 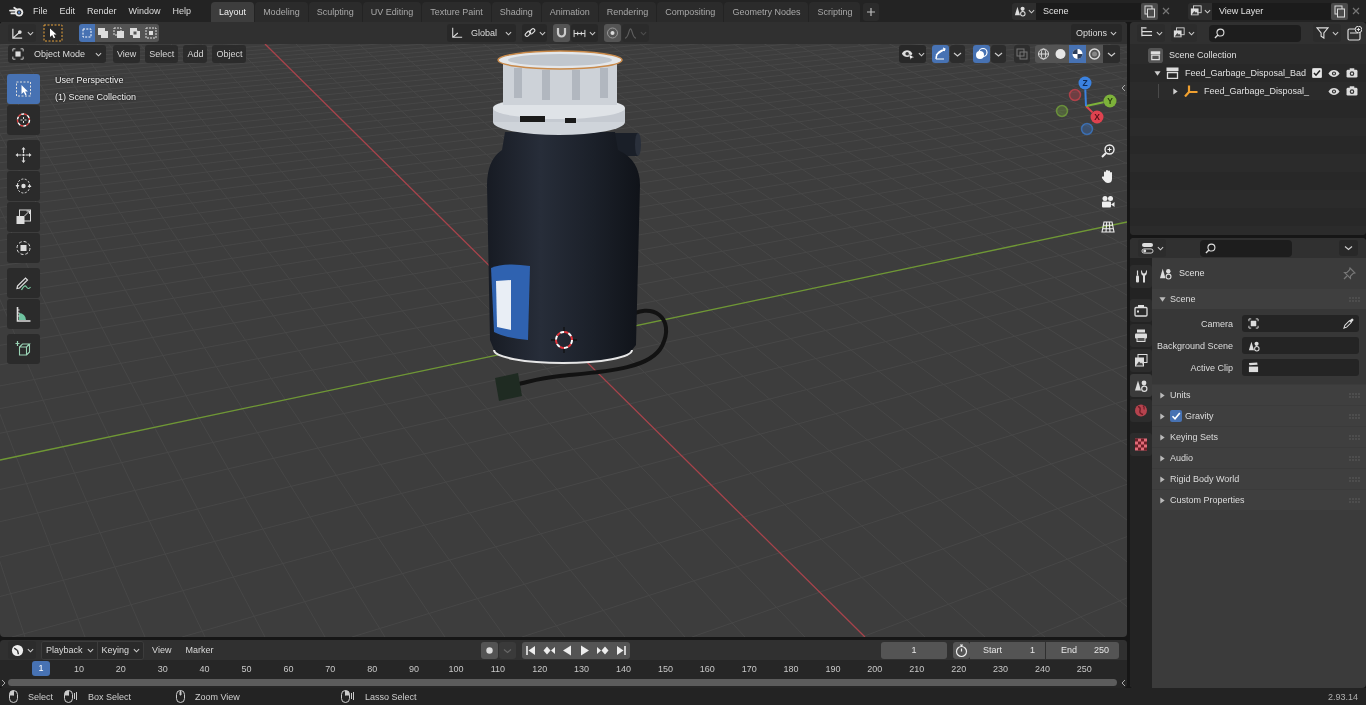 I want to click on display-mode-button, so click(x=1184, y=33).